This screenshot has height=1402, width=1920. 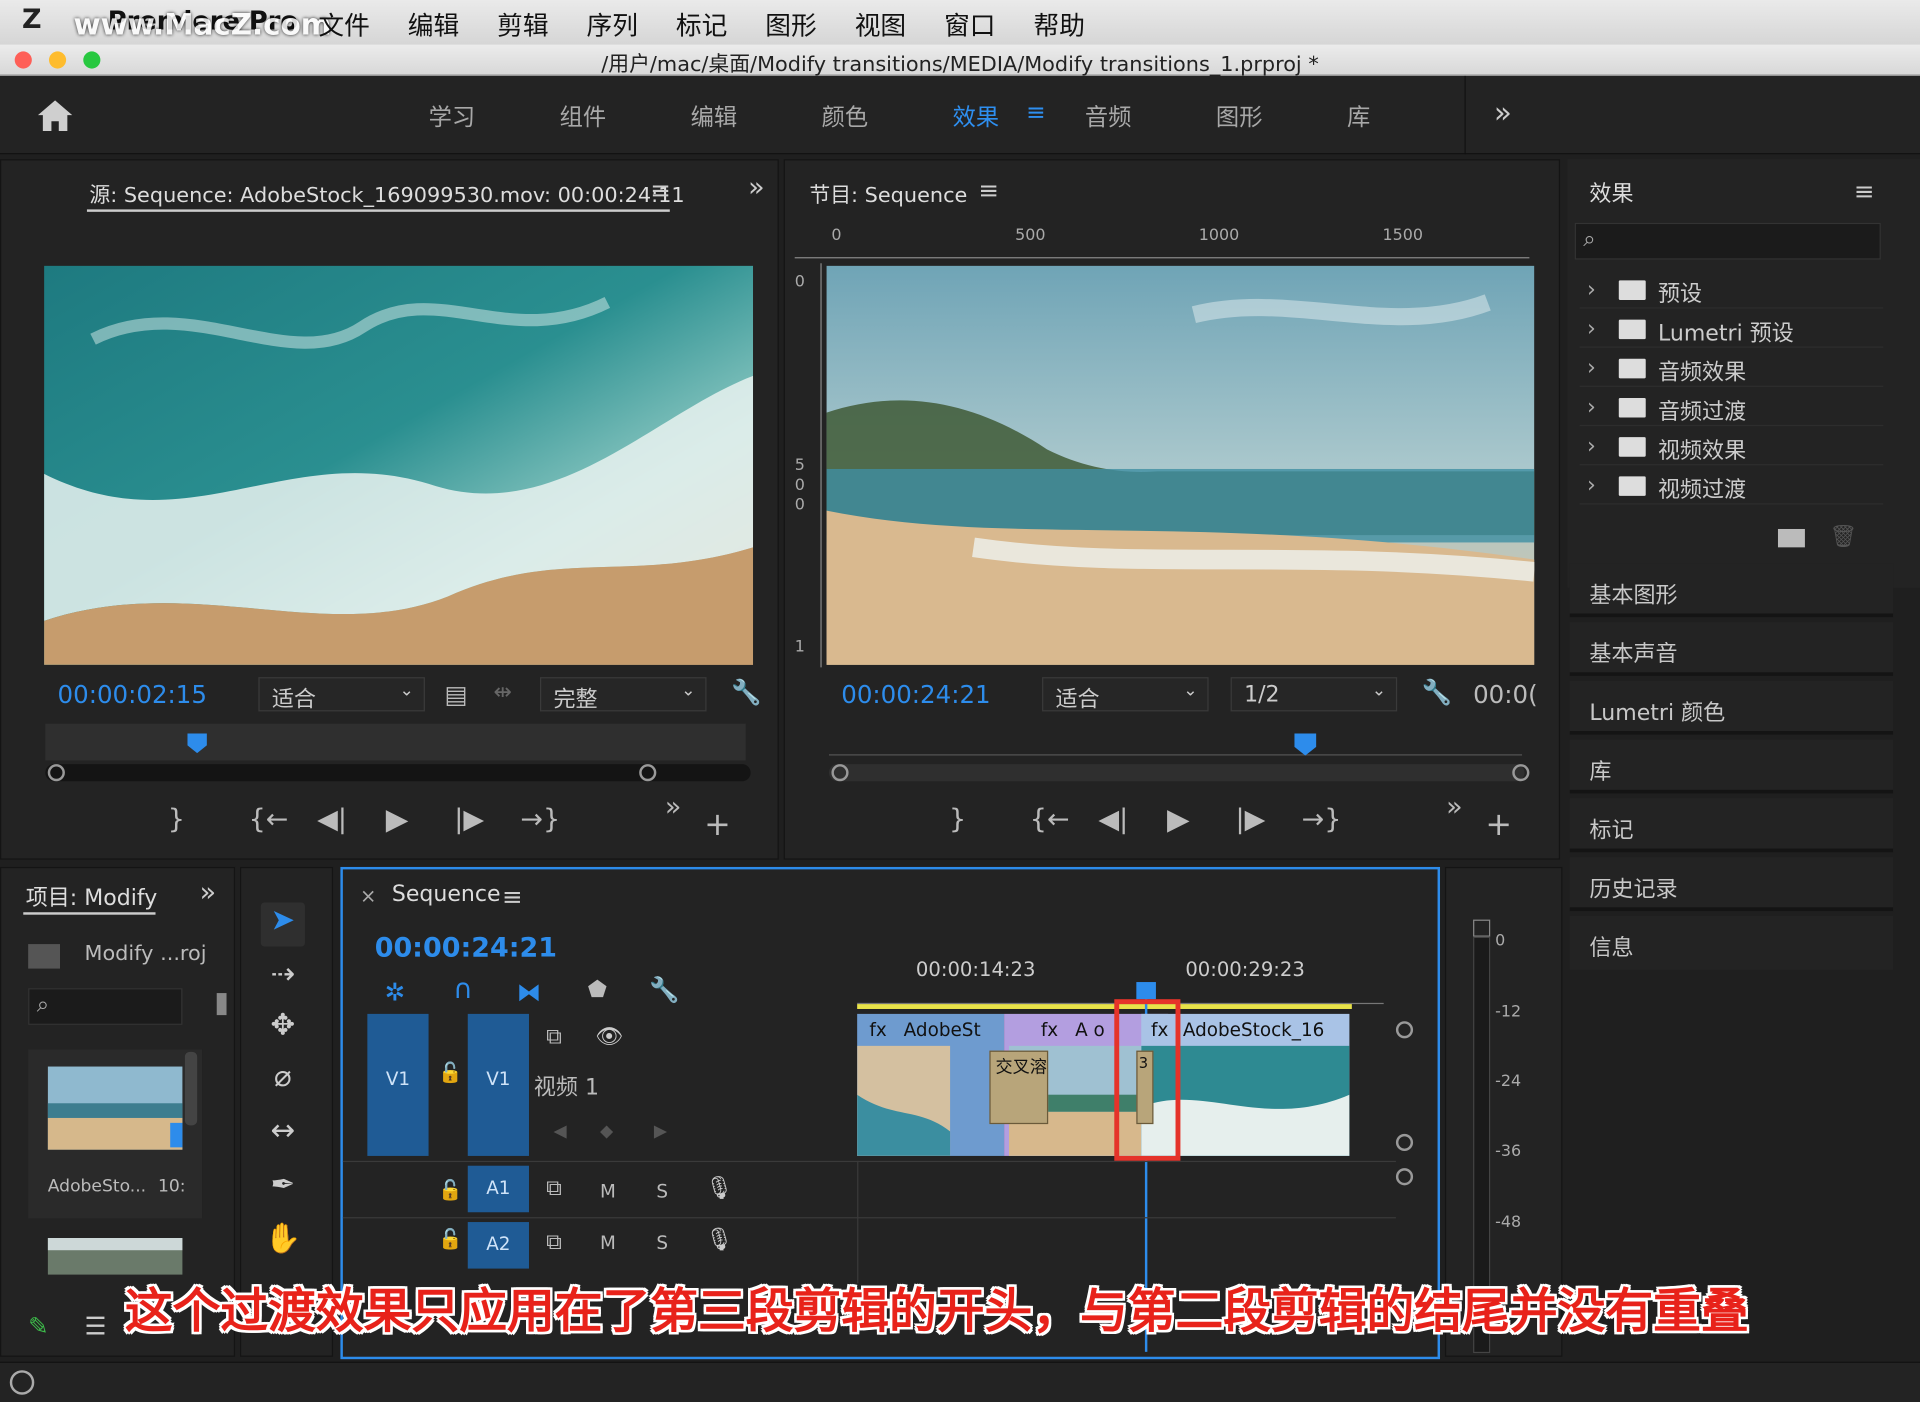 I want to click on panel-info: 信息, so click(x=1731, y=942).